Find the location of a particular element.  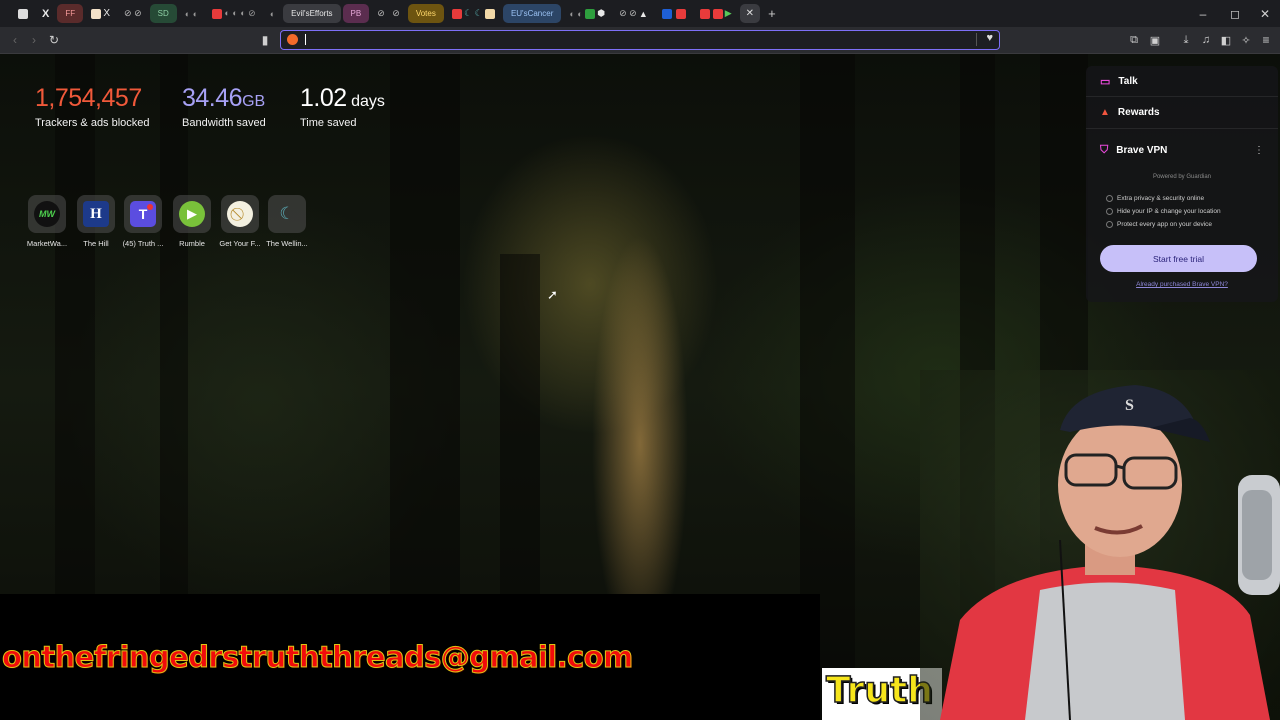

bookmark-icon: ▮ is located at coordinates (265, 40).